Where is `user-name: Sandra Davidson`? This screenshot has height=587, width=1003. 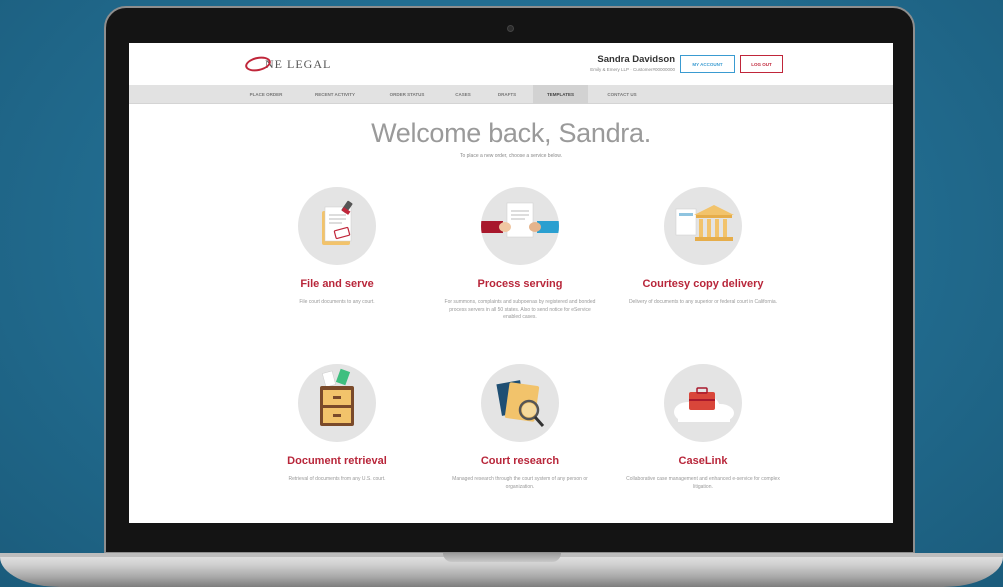 user-name: Sandra Davidson is located at coordinates (636, 59).